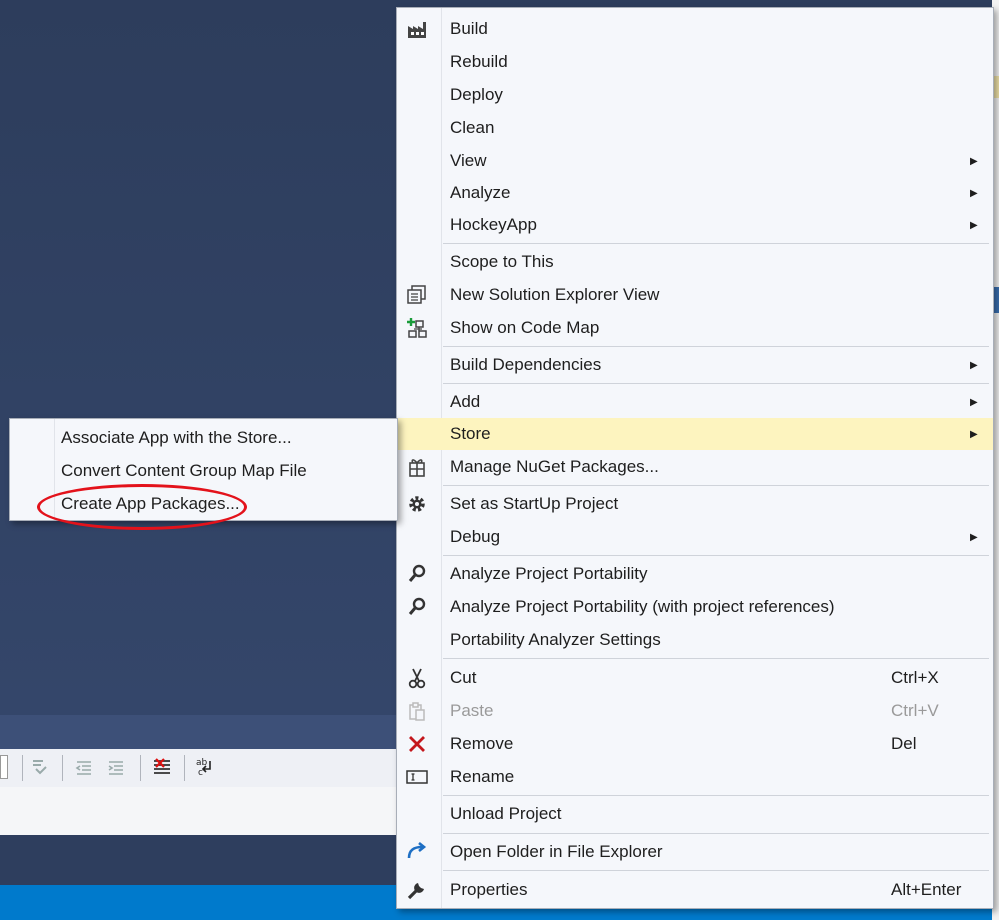 The image size is (999, 920). Describe the element at coordinates (417, 467) in the screenshot. I see `nuget-icon` at that location.